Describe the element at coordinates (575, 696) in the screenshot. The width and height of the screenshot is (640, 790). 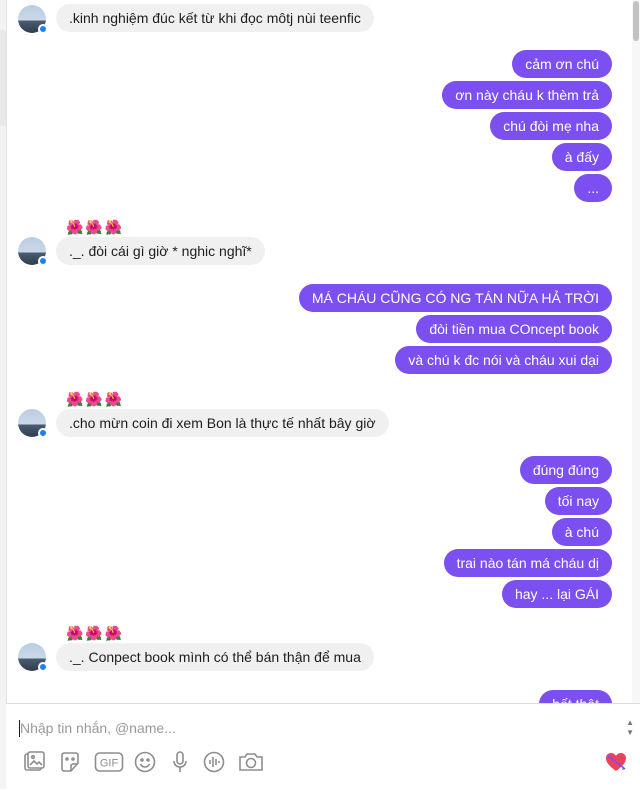
I see `outgoing-message: hết thật` at that location.